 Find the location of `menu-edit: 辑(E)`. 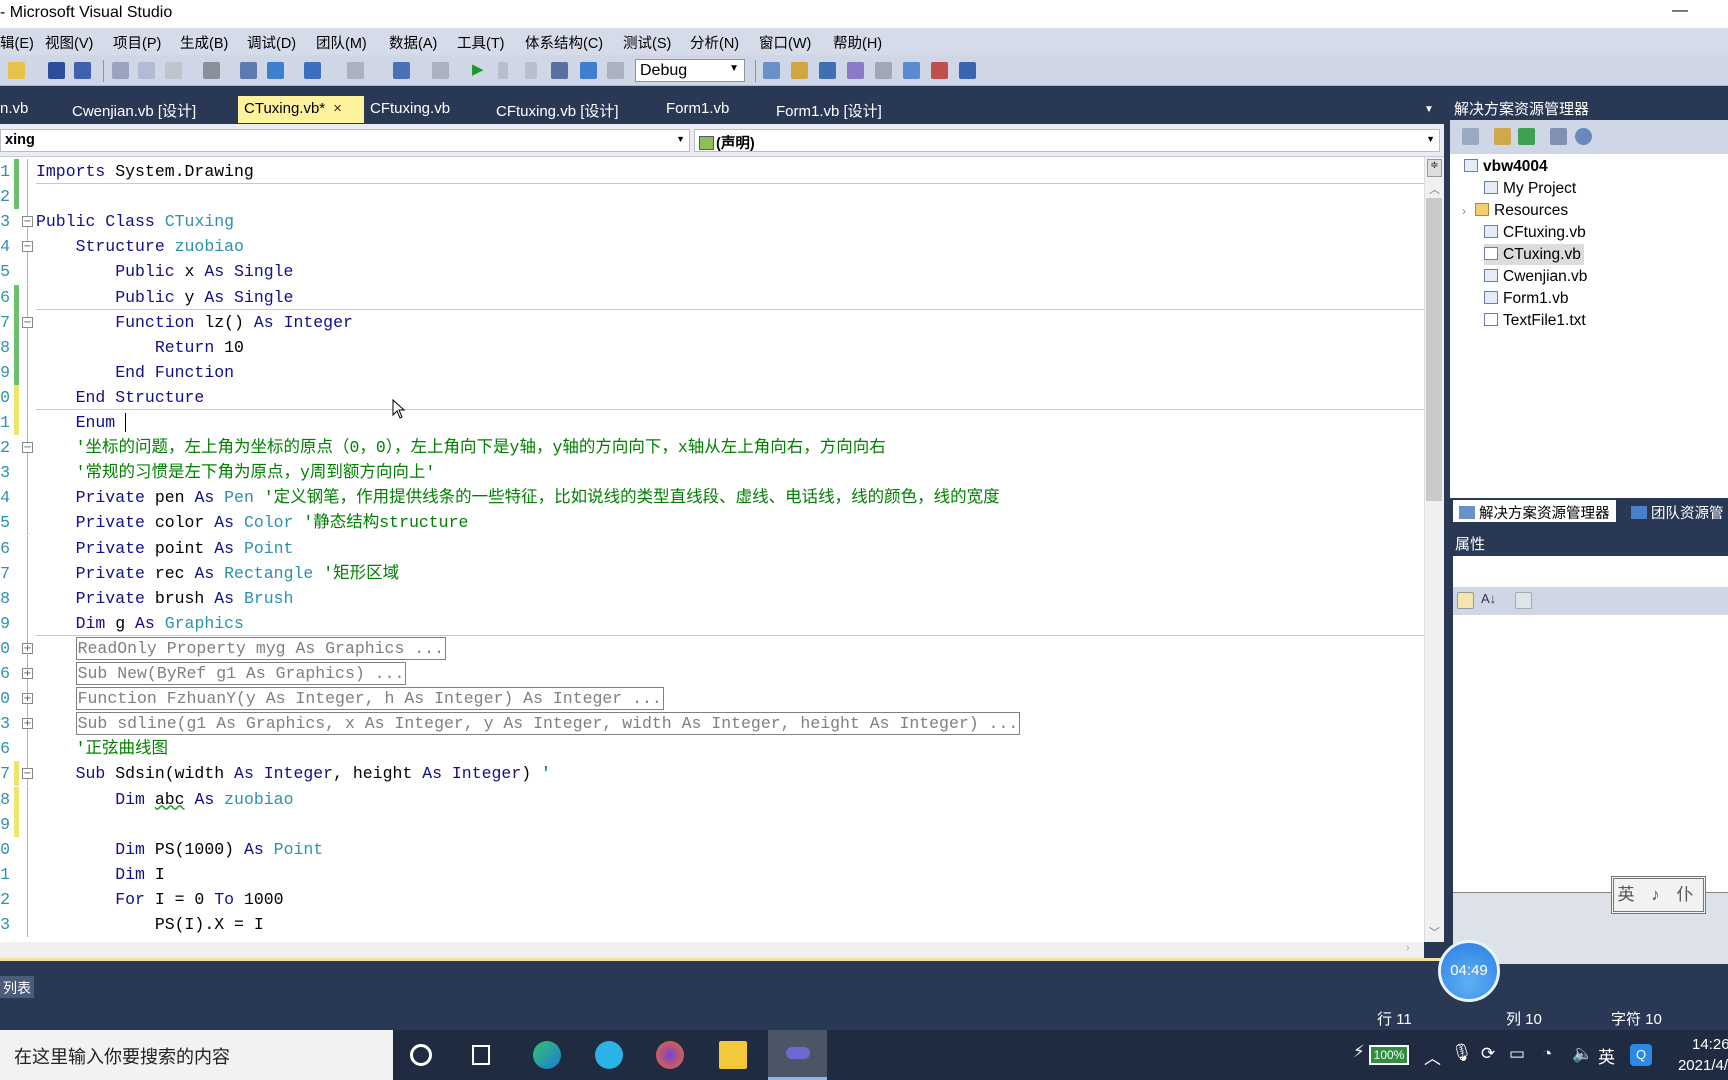

menu-edit: 辑(E) is located at coordinates (17, 42).